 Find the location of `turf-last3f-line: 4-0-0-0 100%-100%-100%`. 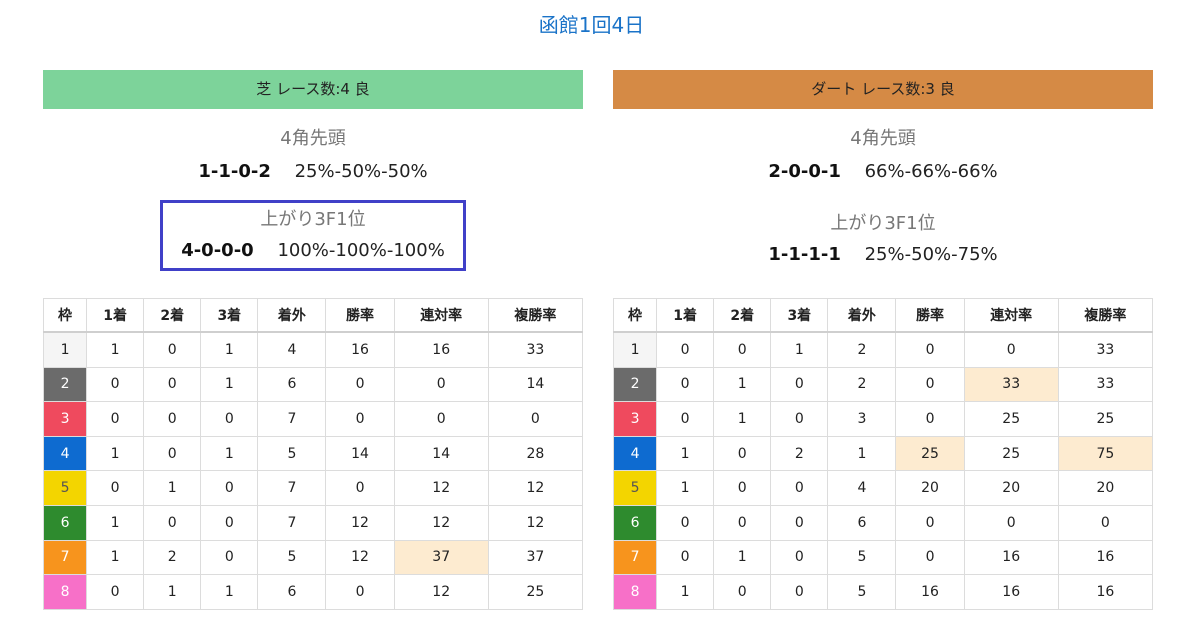

turf-last3f-line: 4-0-0-0 100%-100%-100% is located at coordinates (313, 251).